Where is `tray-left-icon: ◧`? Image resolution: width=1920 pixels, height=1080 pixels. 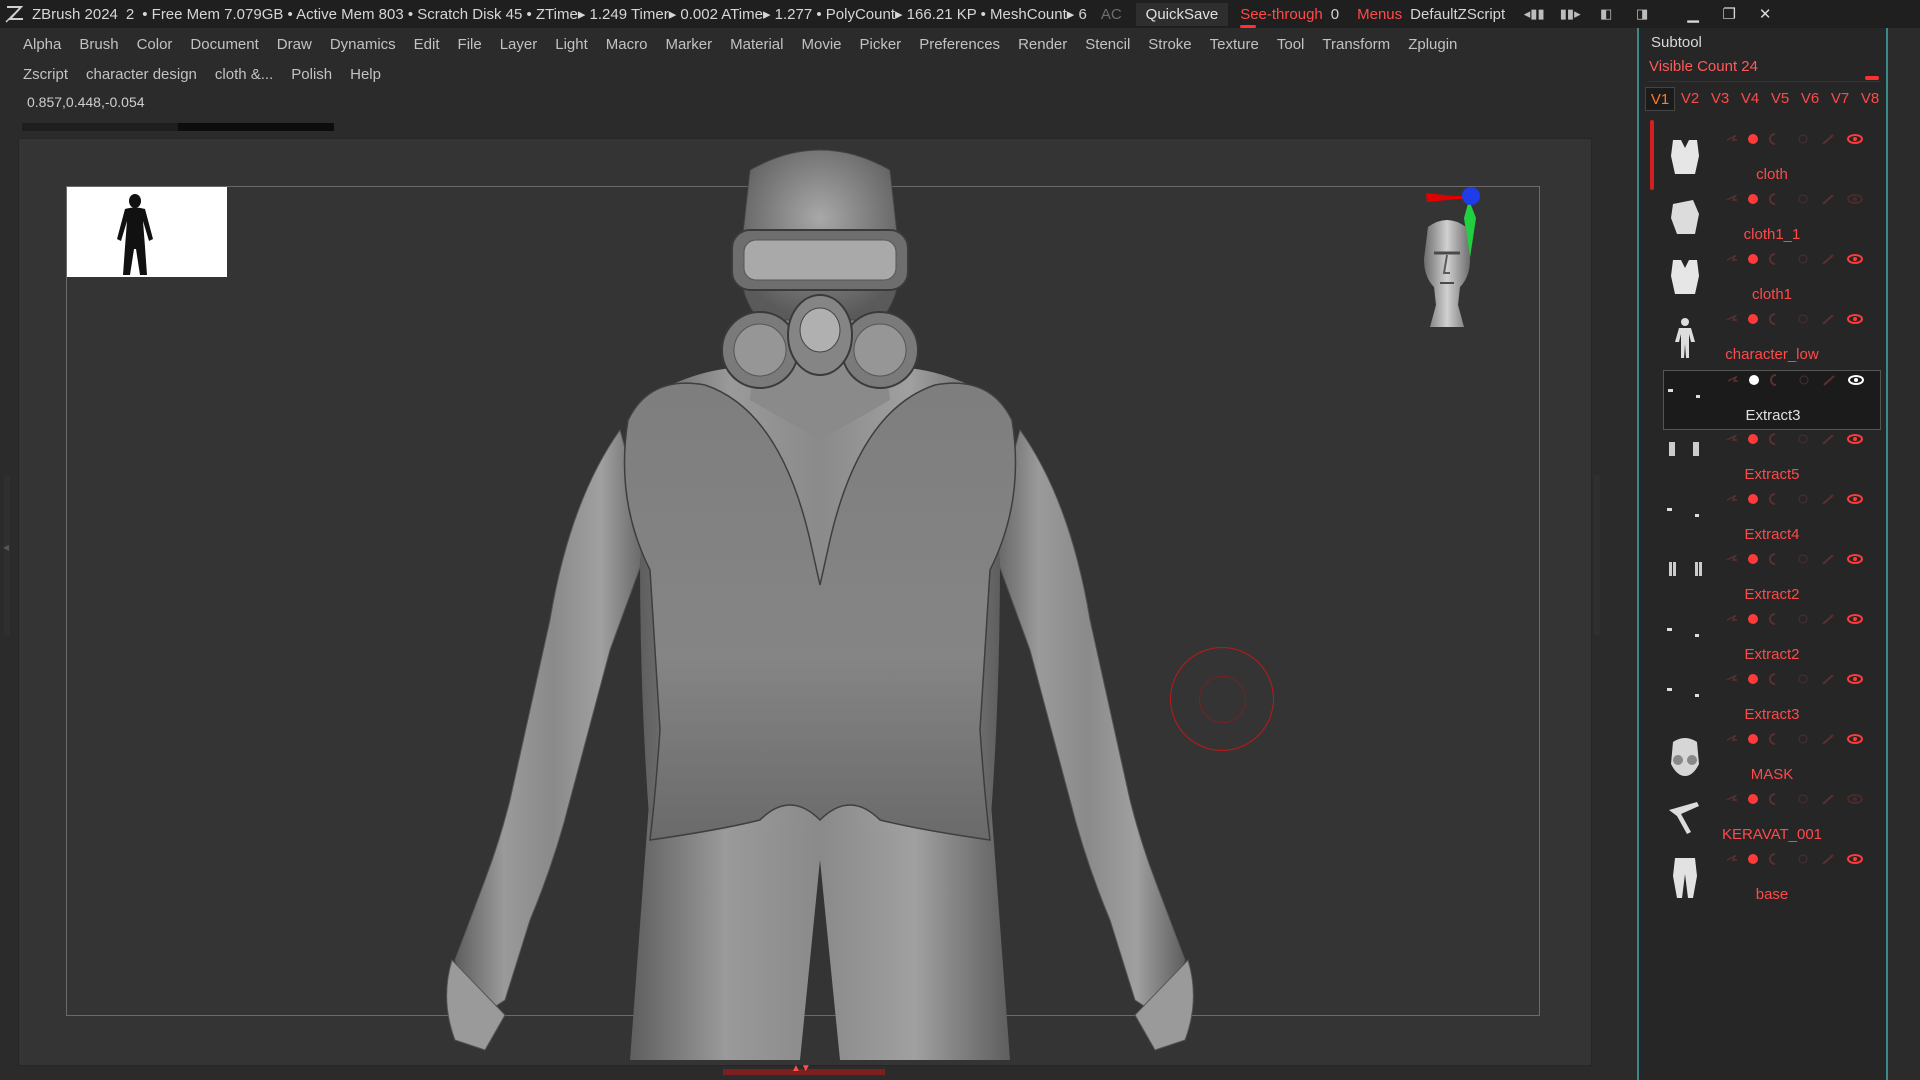 tray-left-icon: ◧ is located at coordinates (1606, 14).